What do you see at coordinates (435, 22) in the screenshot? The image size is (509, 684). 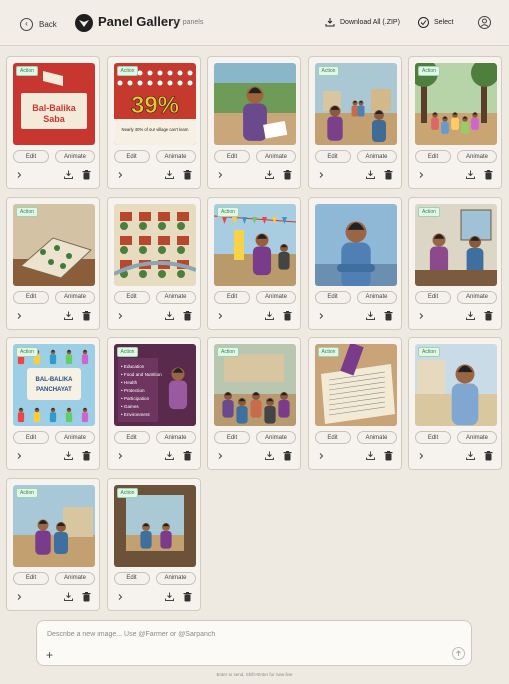 I see `select-button: Select` at bounding box center [435, 22].